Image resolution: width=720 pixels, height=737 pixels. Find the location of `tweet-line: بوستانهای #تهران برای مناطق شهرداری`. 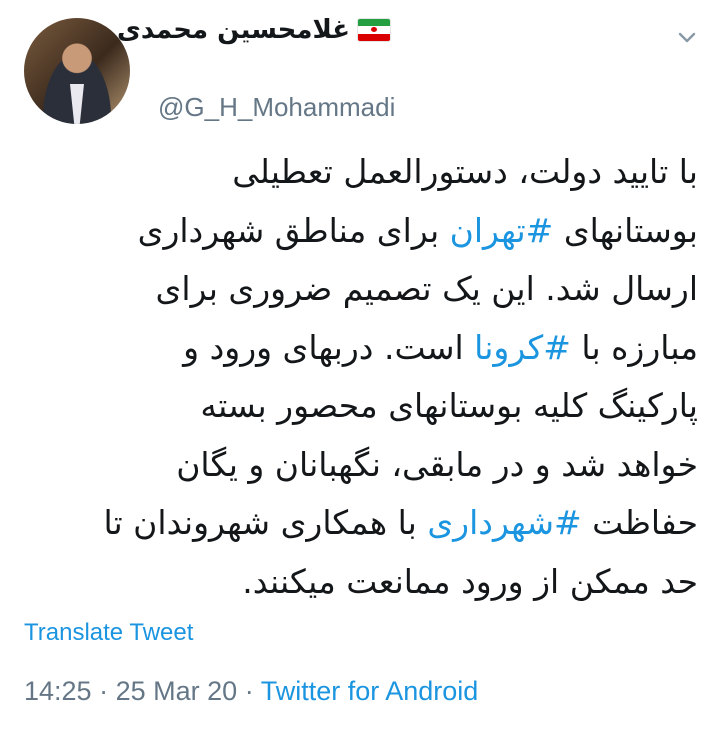

tweet-line: بوستانهای #تهران برای مناطق شهرداری is located at coordinates (360, 231).